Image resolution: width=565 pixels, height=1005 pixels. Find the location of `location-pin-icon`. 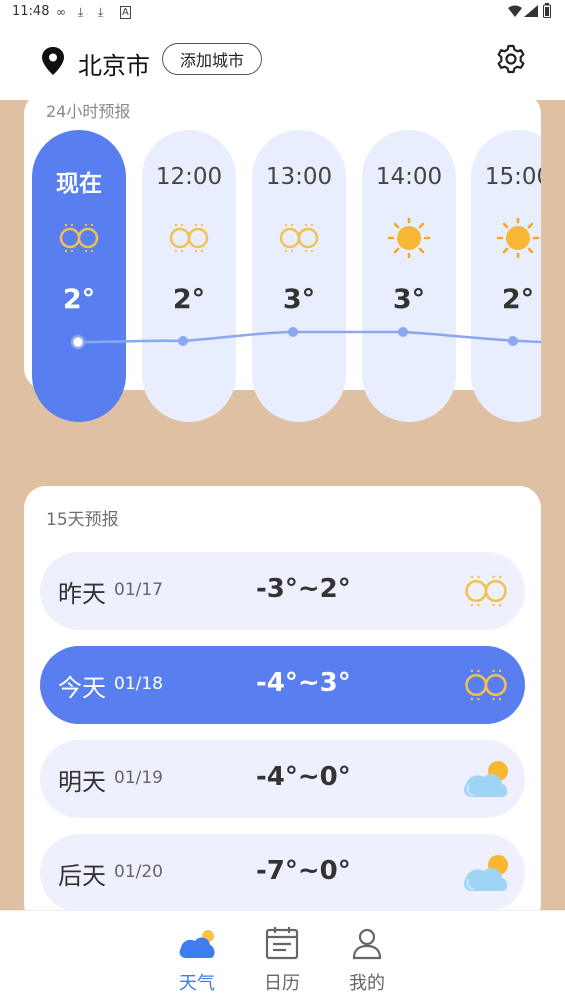

location-pin-icon is located at coordinates (53, 61).